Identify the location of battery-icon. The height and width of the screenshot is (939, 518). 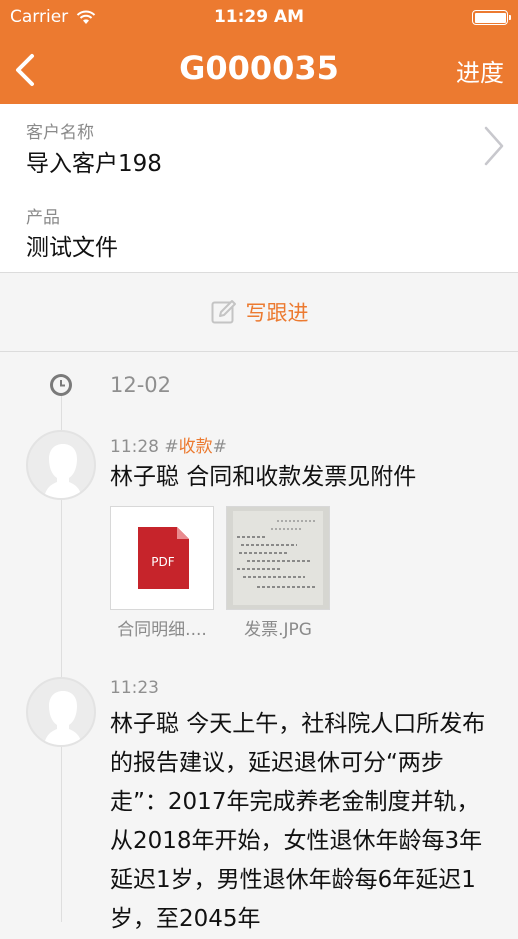
(491, 17).